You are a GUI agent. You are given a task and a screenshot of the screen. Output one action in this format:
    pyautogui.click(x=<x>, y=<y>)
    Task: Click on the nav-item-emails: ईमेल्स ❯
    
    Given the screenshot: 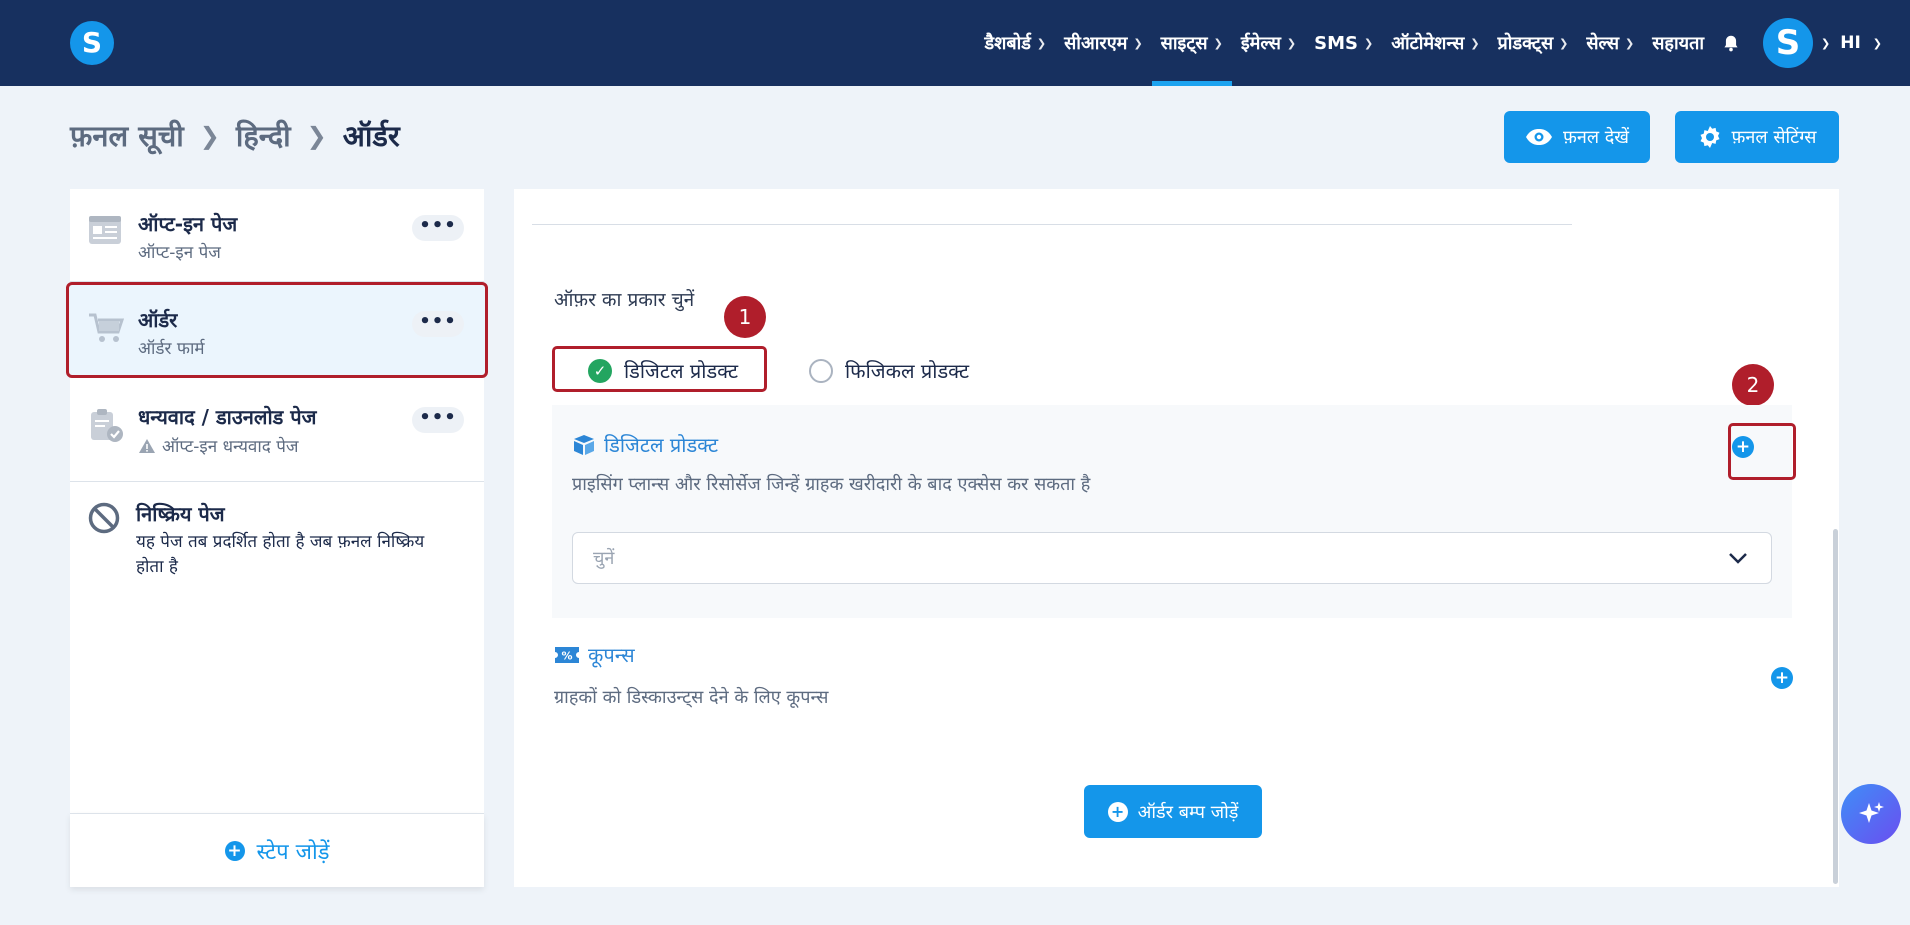 What is the action you would take?
    pyautogui.click(x=1268, y=43)
    